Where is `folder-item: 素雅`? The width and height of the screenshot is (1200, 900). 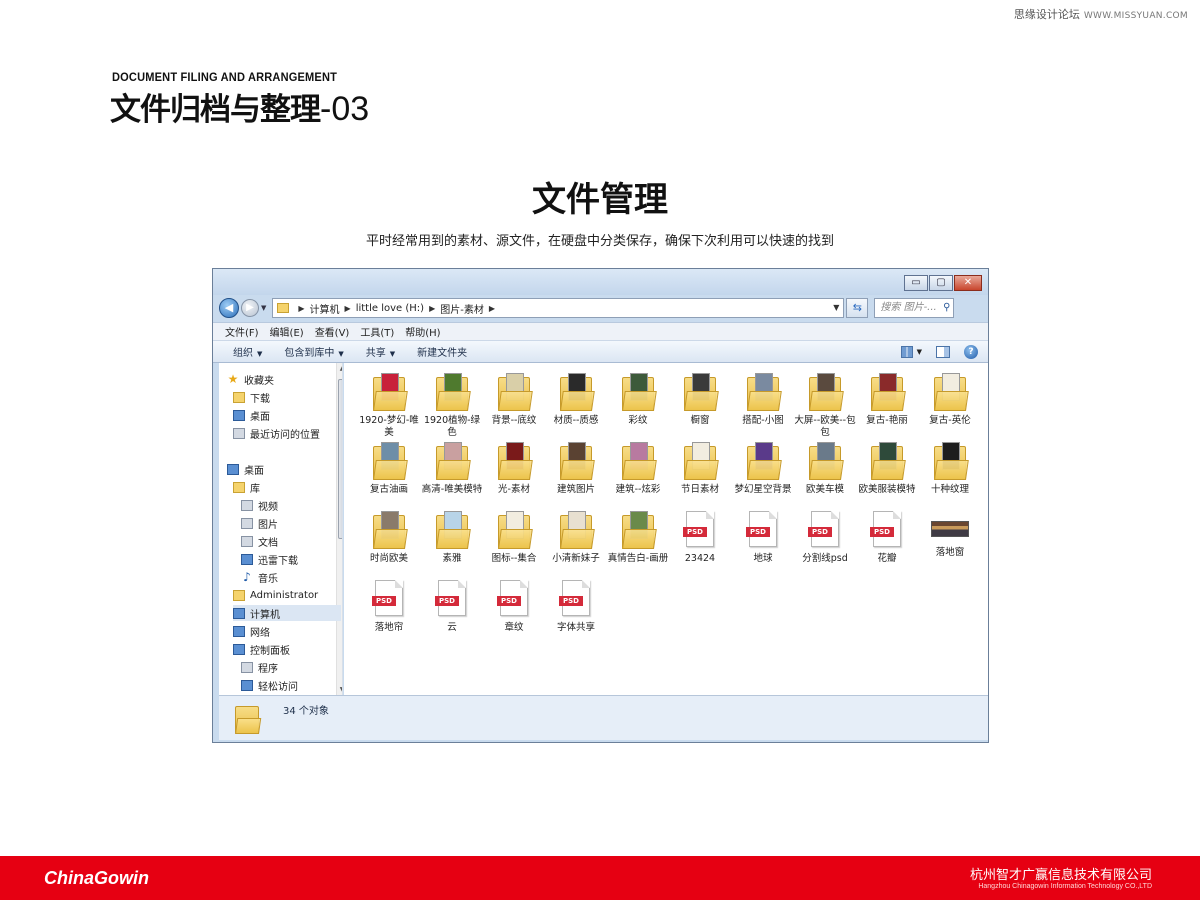
folder-item: 素雅 is located at coordinates (452, 538).